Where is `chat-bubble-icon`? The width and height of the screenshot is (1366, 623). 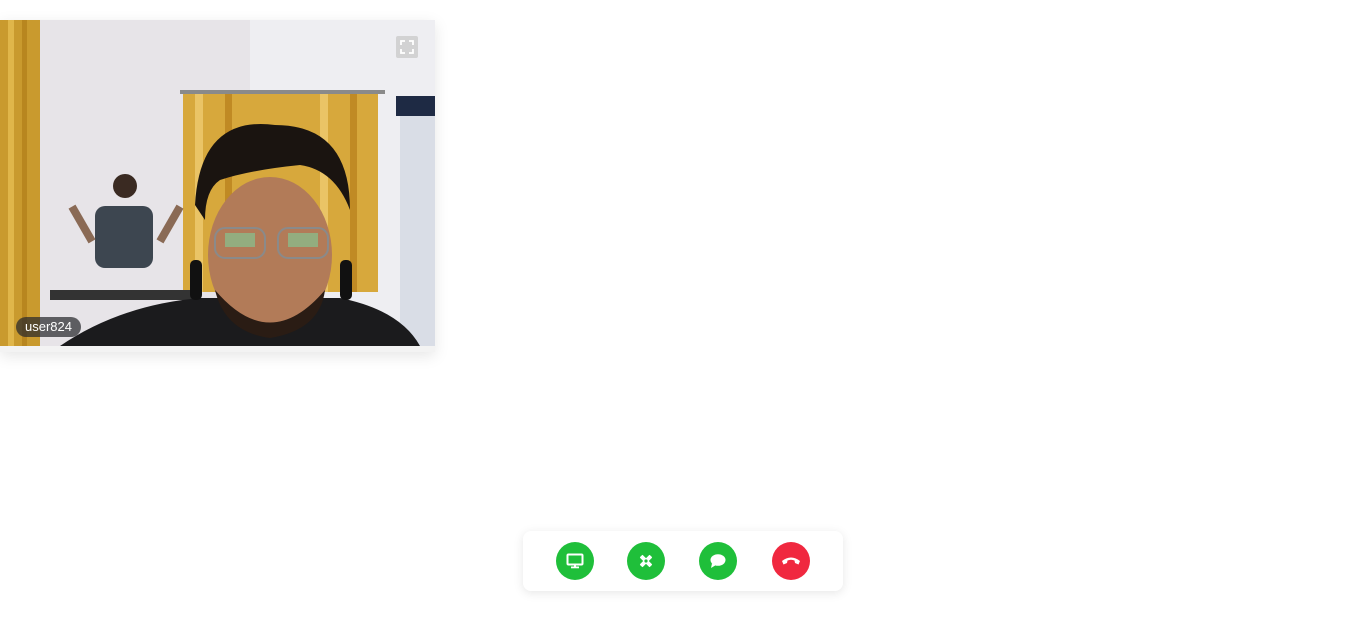 chat-bubble-icon is located at coordinates (718, 561).